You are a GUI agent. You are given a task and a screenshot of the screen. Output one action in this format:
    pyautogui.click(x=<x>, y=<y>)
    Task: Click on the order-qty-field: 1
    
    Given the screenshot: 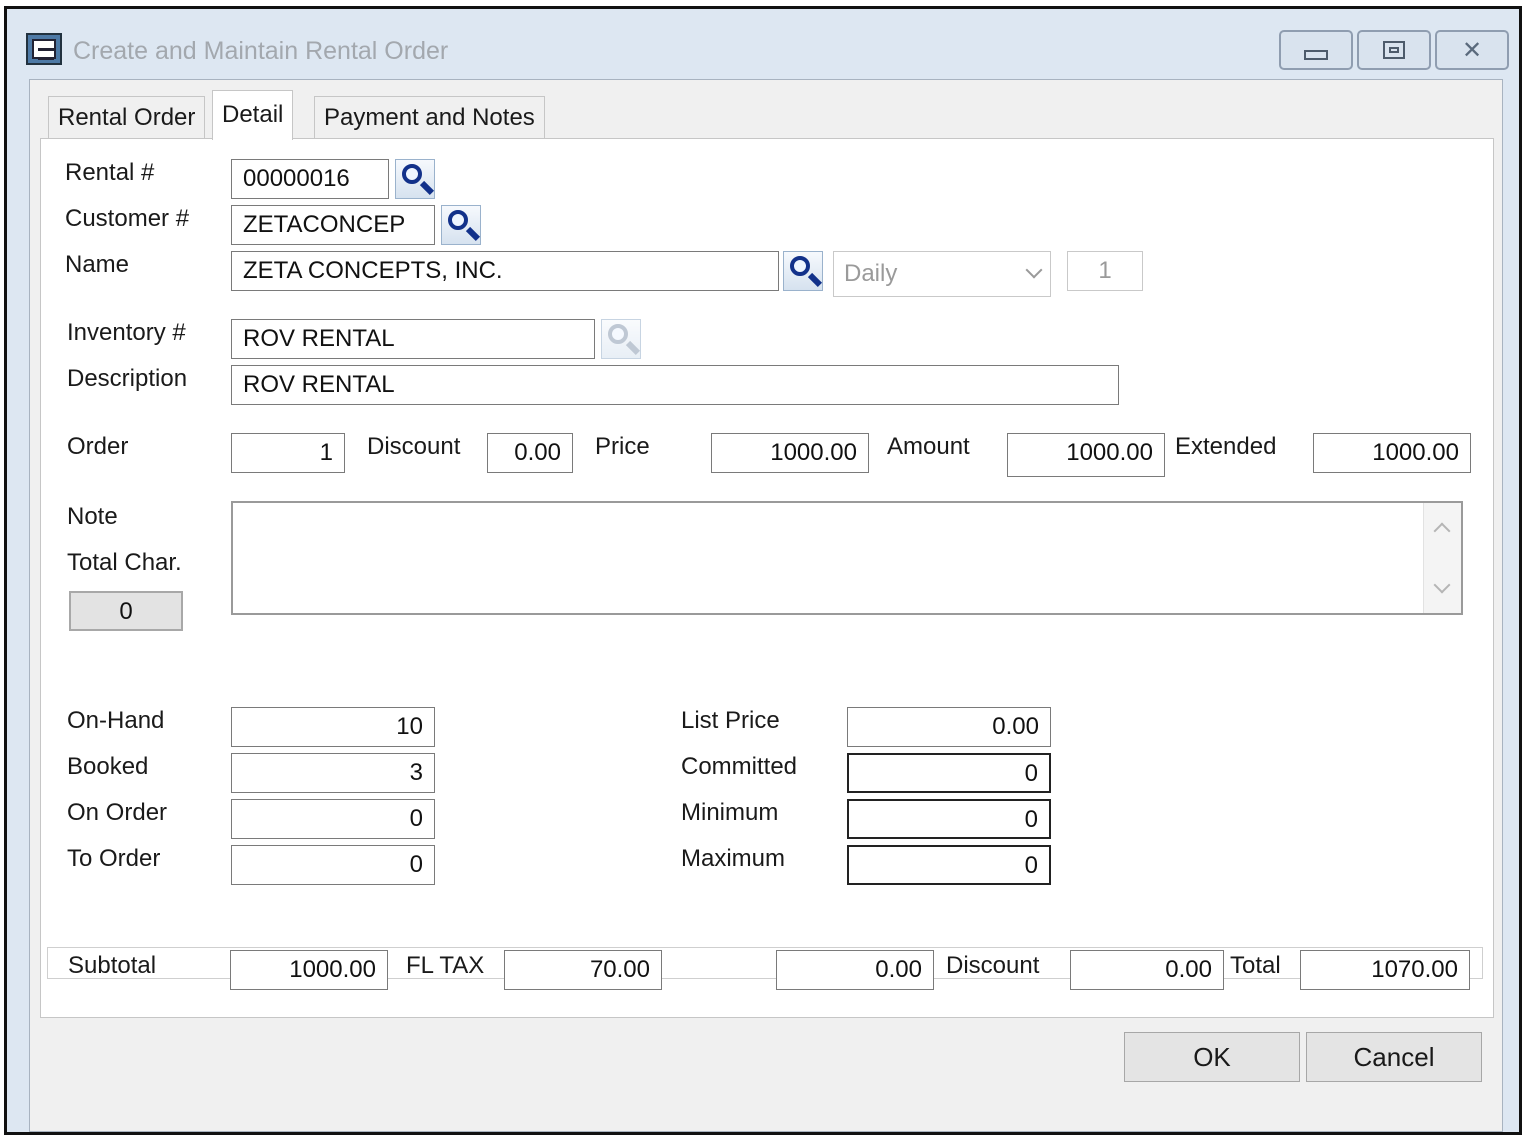 What is the action you would take?
    pyautogui.click(x=288, y=453)
    